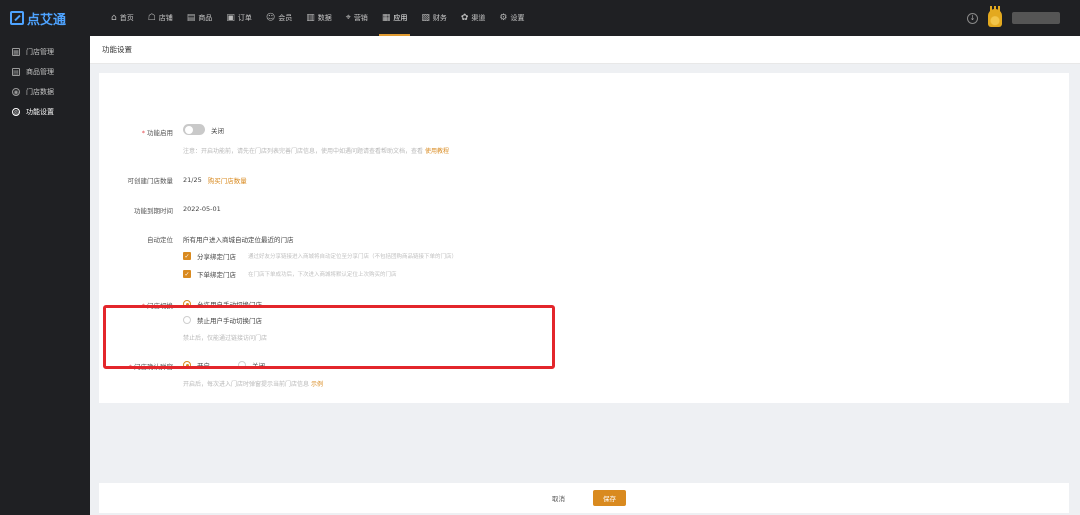  I want to click on nav-item-members: ☺ 会员, so click(279, 18).